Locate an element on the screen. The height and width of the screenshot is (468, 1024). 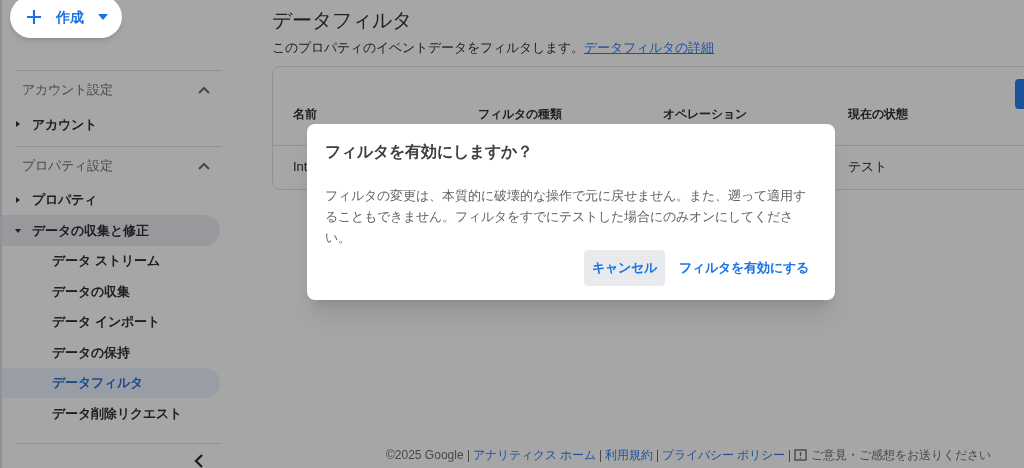
table-cell: テスト is located at coordinates (867, 166).